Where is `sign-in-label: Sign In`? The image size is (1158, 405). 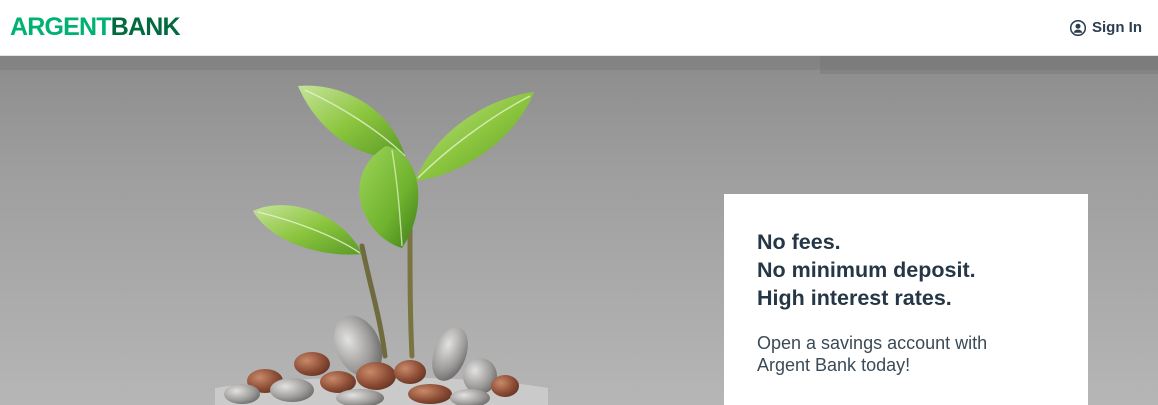 sign-in-label: Sign In is located at coordinates (1117, 27).